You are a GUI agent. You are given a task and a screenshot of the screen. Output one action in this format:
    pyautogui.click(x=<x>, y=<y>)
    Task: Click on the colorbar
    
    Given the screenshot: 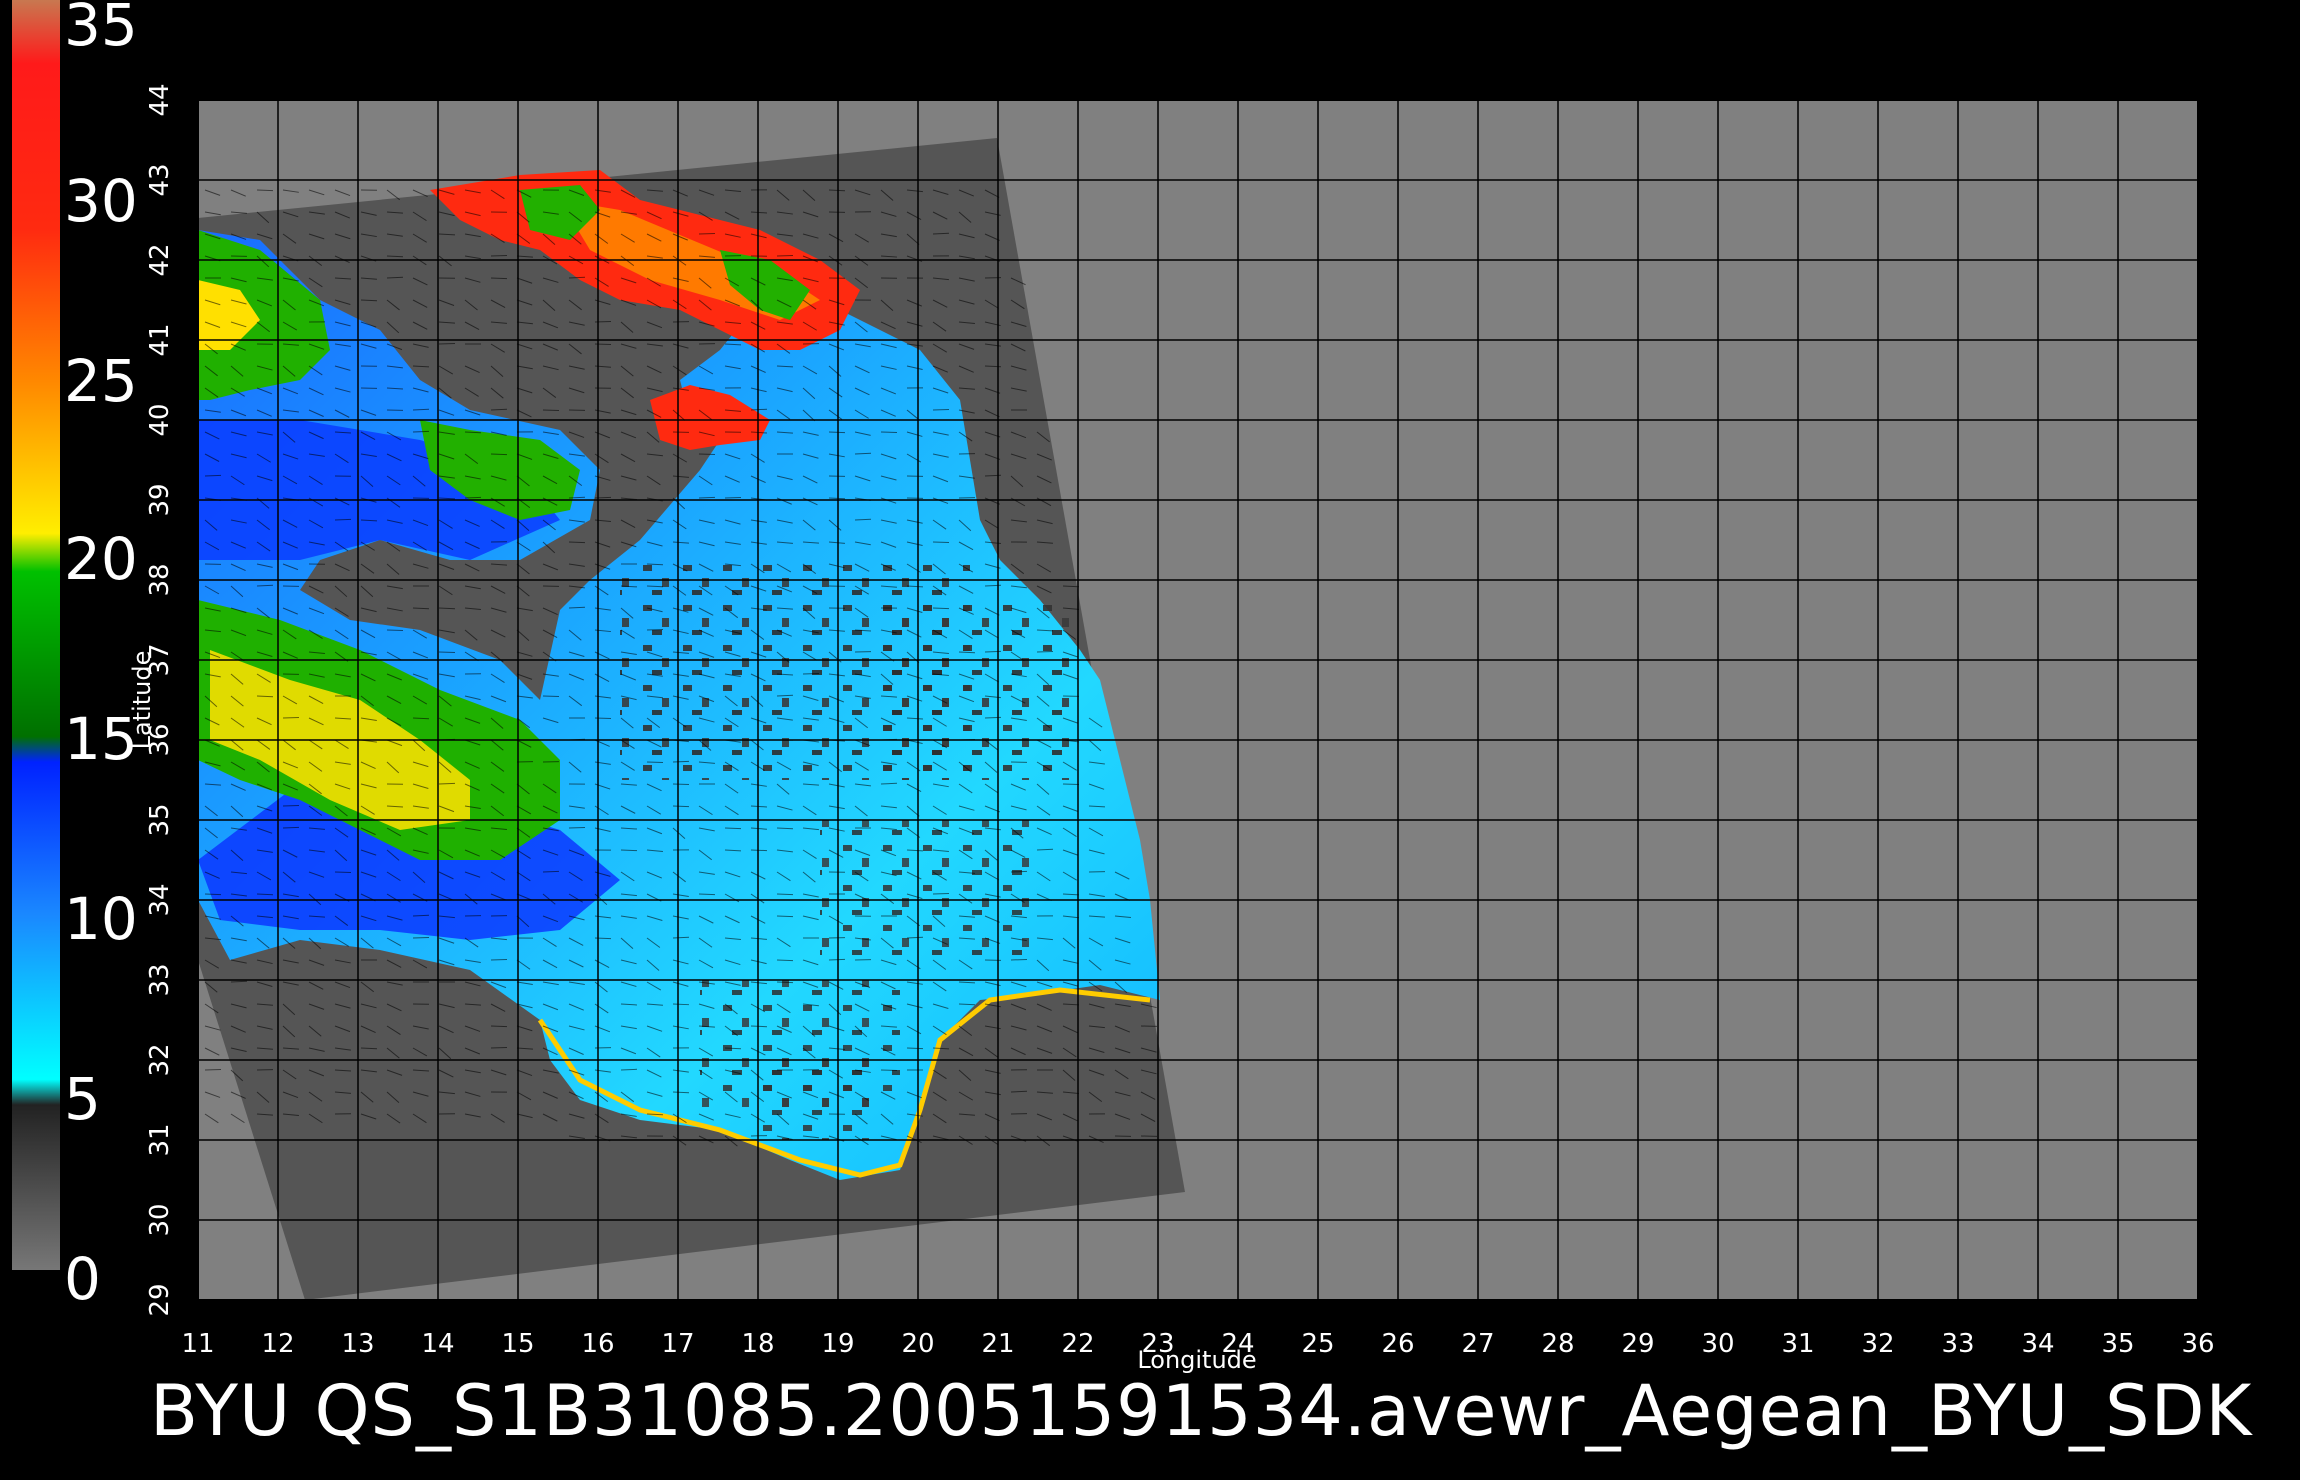 What is the action you would take?
    pyautogui.click(x=36, y=635)
    